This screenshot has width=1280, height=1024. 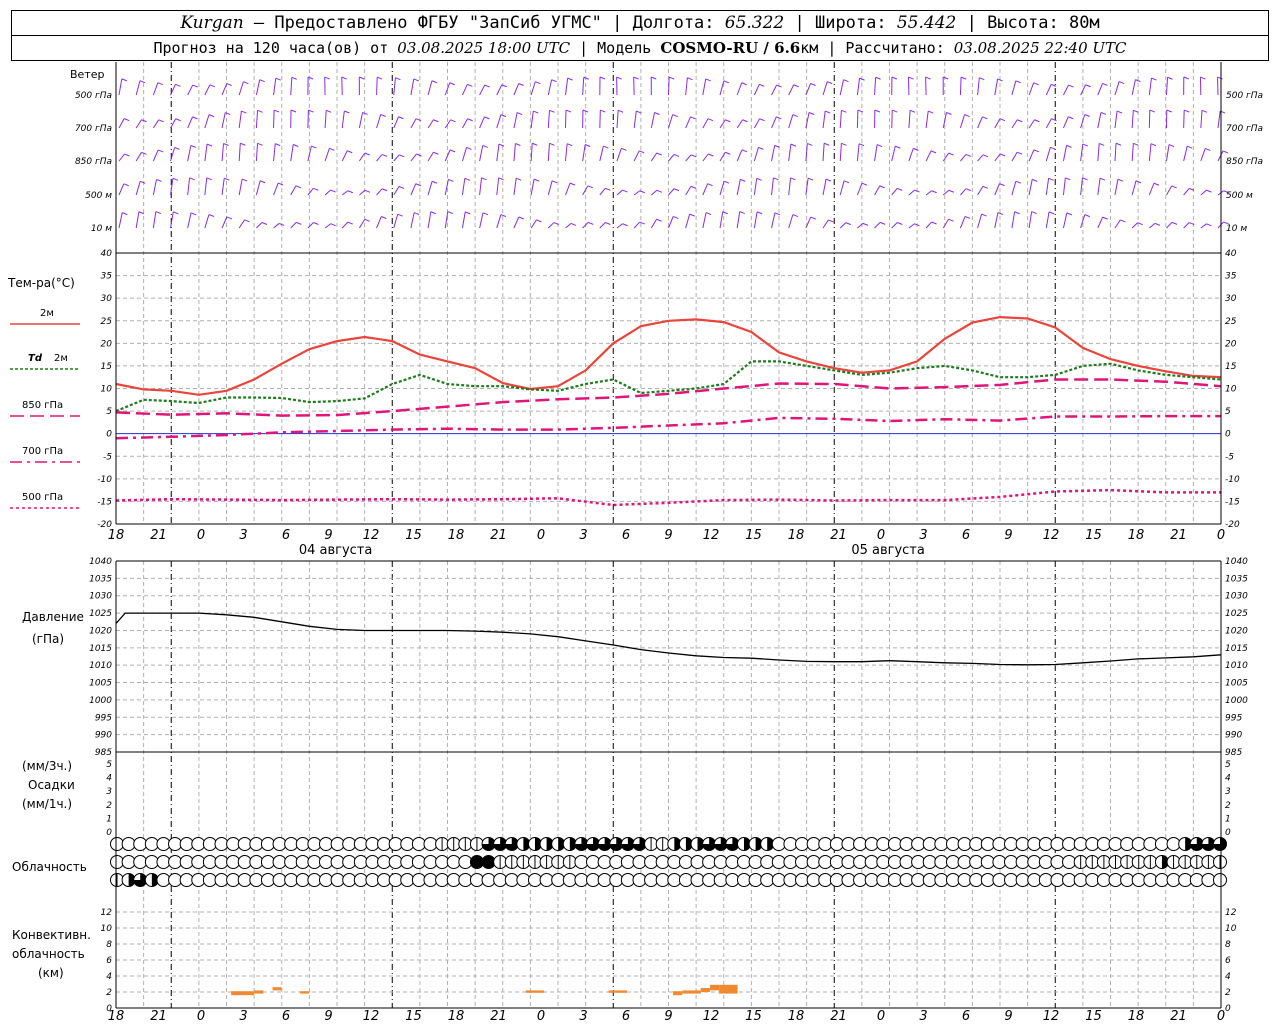 What do you see at coordinates (484, 990) in the screenshot?
I see `convective-bars` at bounding box center [484, 990].